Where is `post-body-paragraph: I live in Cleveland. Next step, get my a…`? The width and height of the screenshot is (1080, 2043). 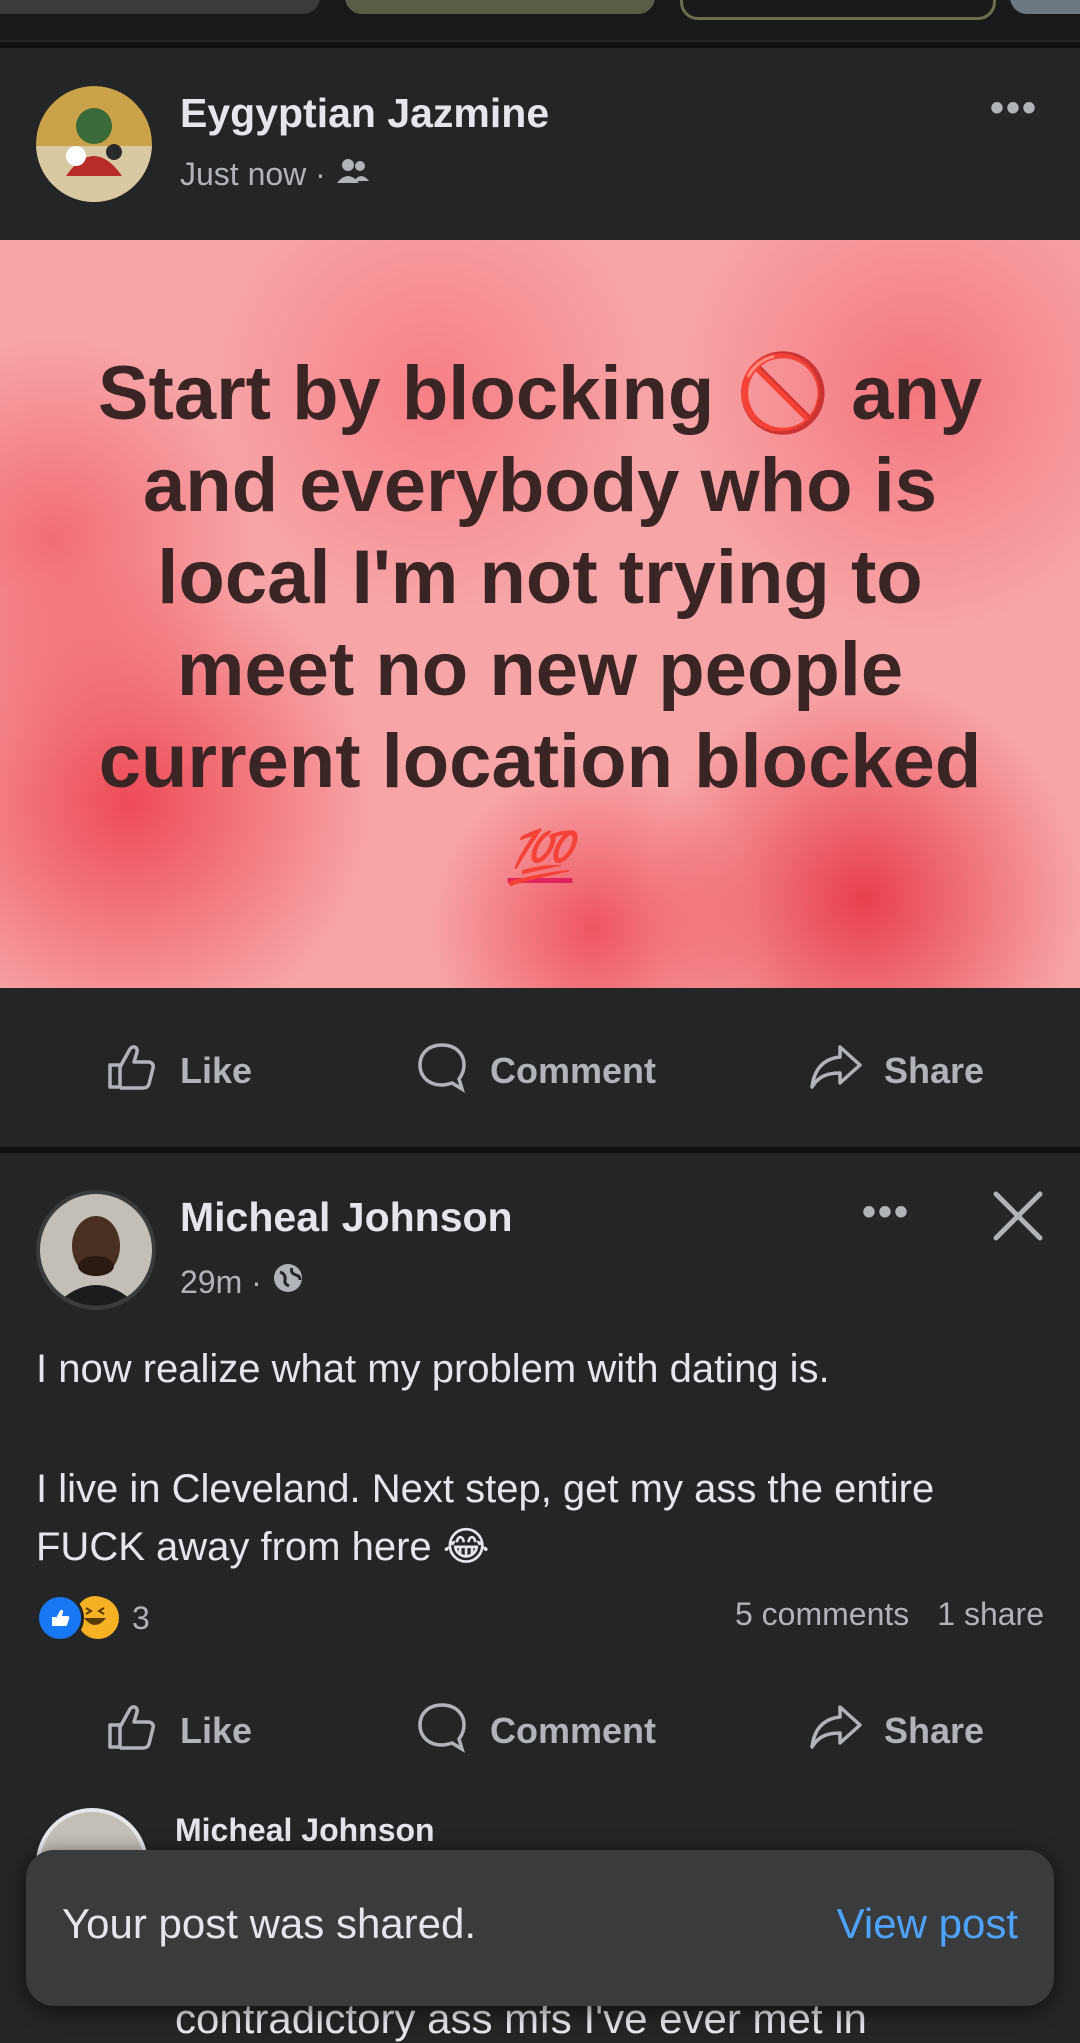 post-body-paragraph: I live in Cleveland. Next step, get my a… is located at coordinates (485, 1518).